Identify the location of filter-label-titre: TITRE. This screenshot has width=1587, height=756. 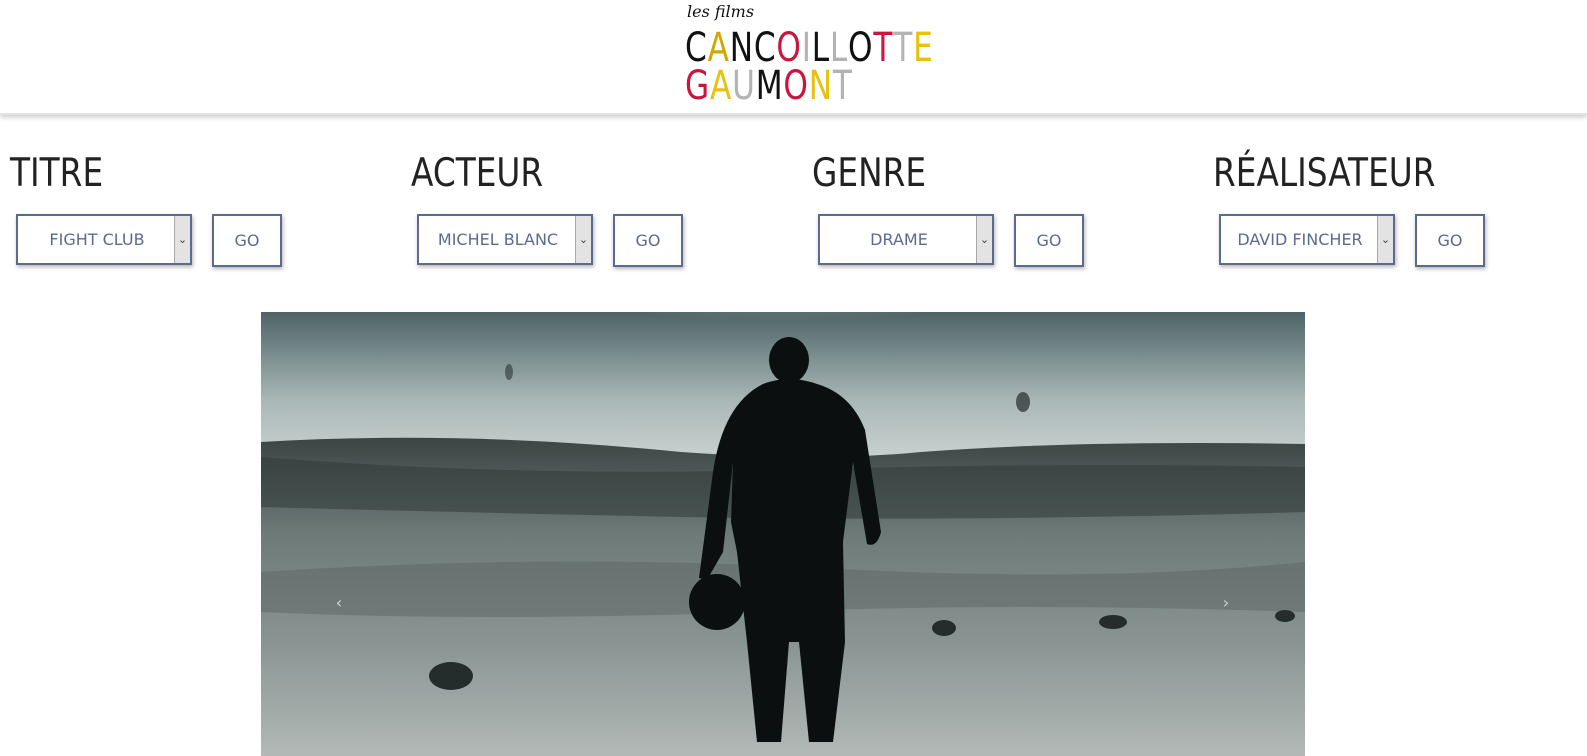
(57, 173).